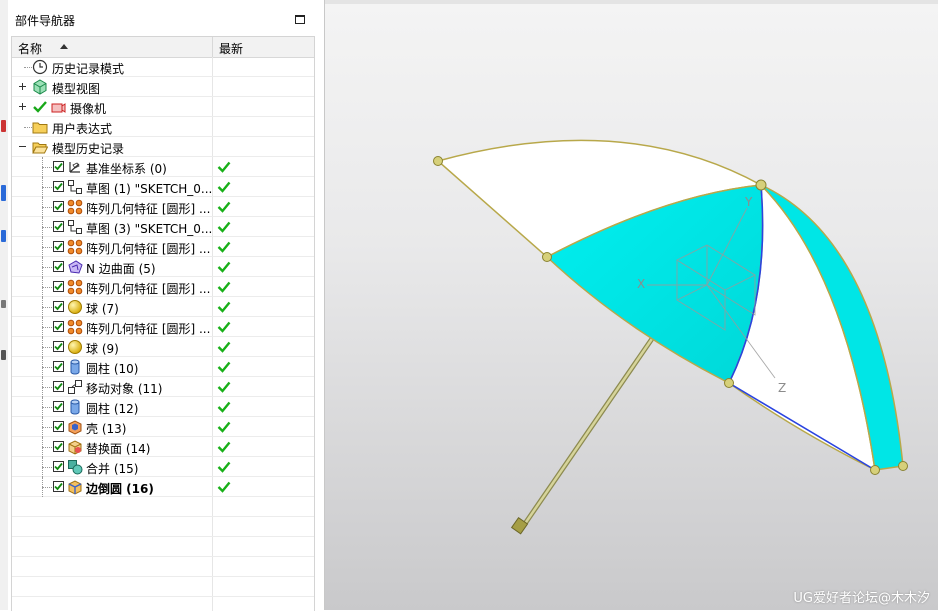 The width and height of the screenshot is (938, 611). I want to click on tree-node-label: 合并 (15), so click(112, 469).